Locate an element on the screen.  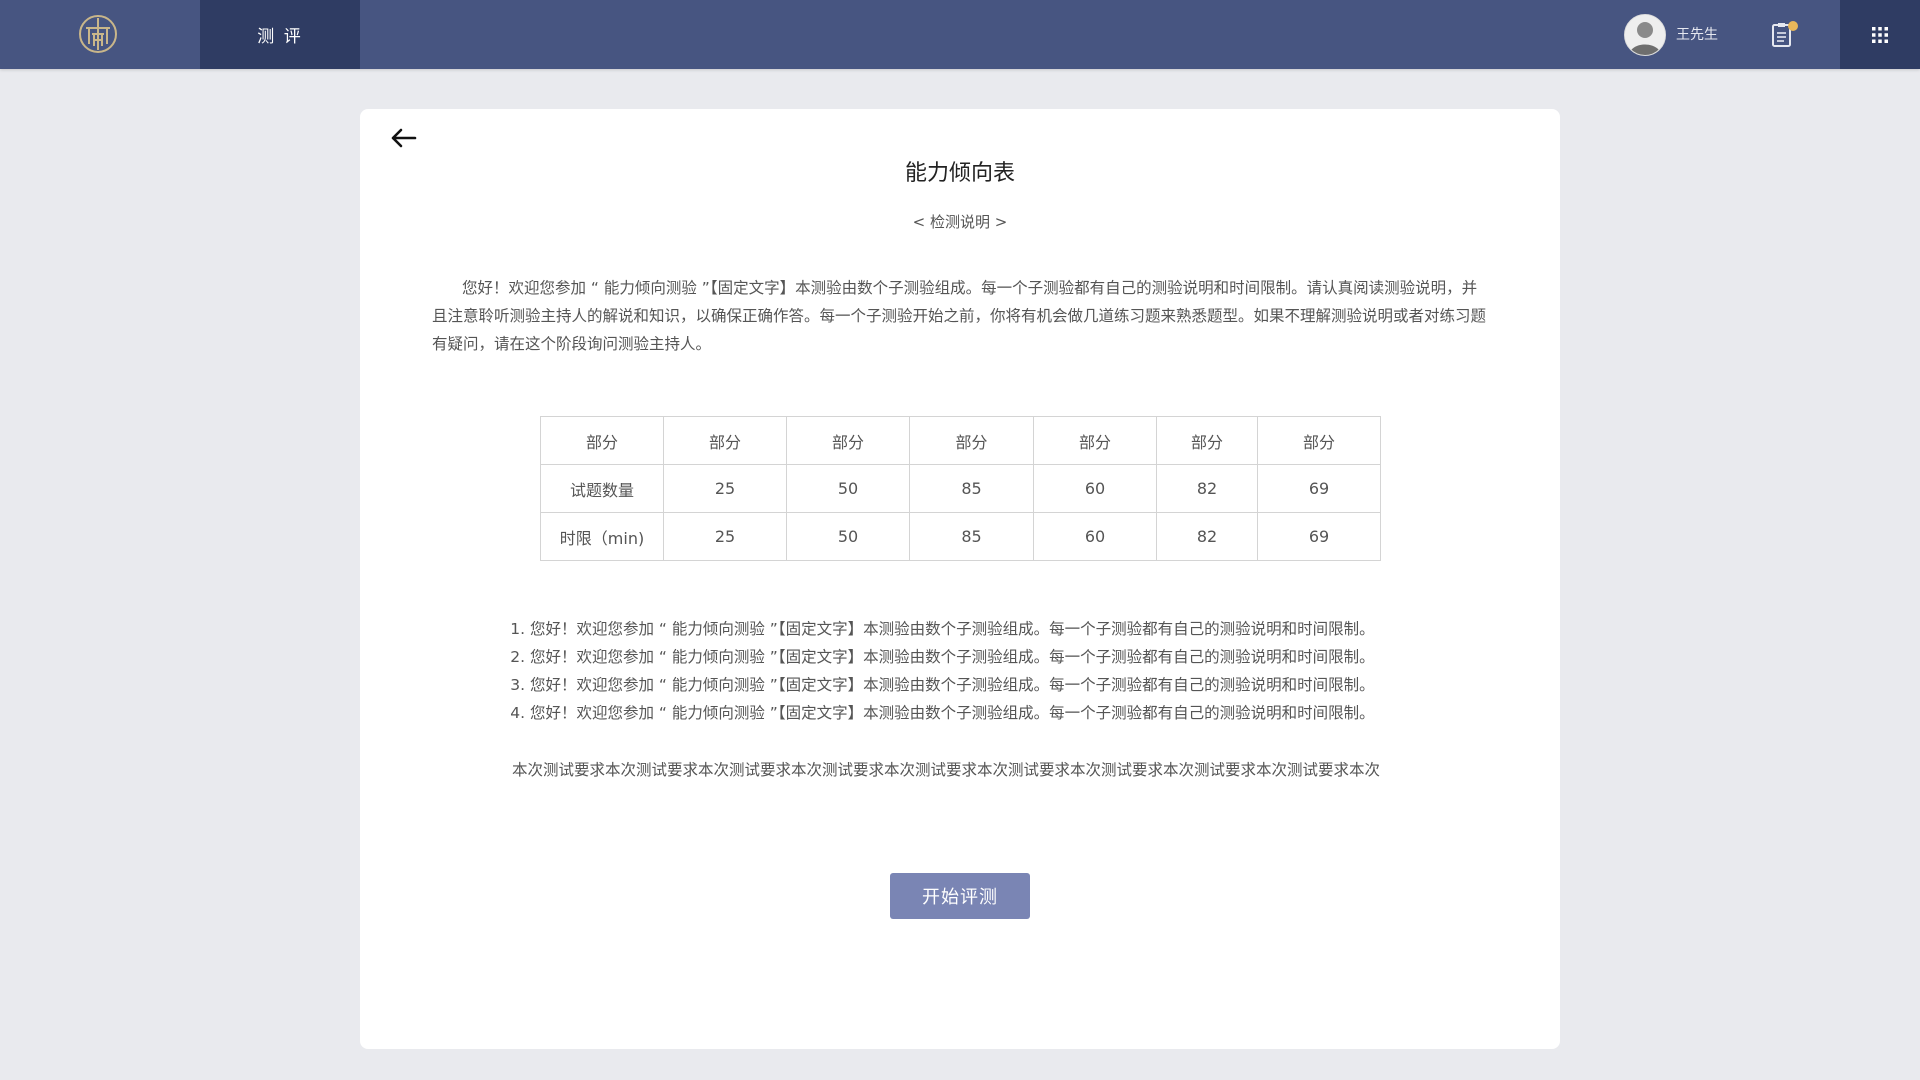
brand-logo-icon is located at coordinates (98, 34).